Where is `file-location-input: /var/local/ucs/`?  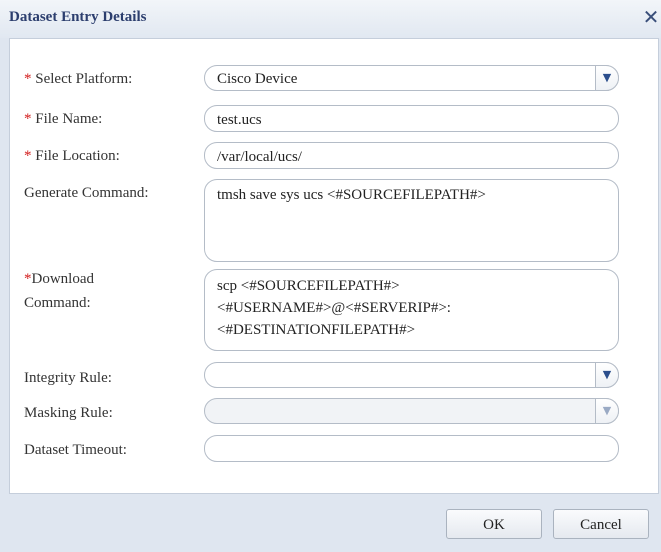 file-location-input: /var/local/ucs/ is located at coordinates (411, 155).